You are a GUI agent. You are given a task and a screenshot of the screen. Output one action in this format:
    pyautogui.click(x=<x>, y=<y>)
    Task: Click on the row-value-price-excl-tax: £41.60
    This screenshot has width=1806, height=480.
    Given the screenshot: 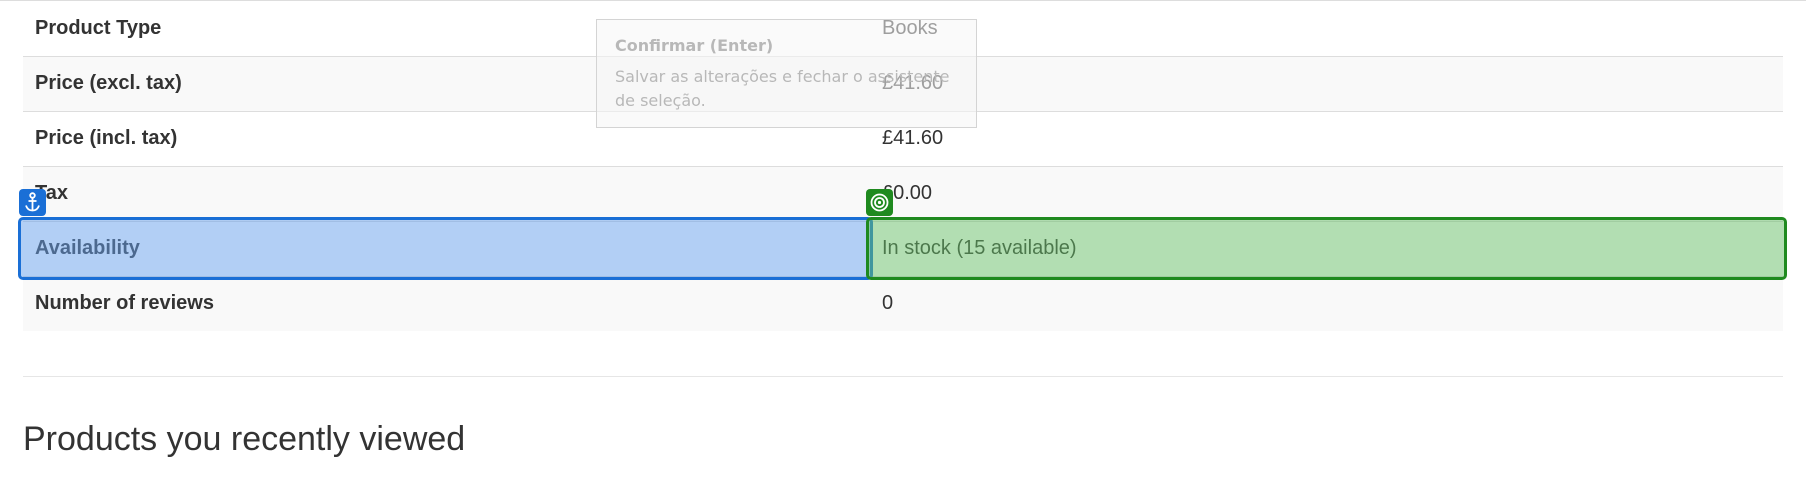 What is the action you would take?
    pyautogui.click(x=1326, y=83)
    